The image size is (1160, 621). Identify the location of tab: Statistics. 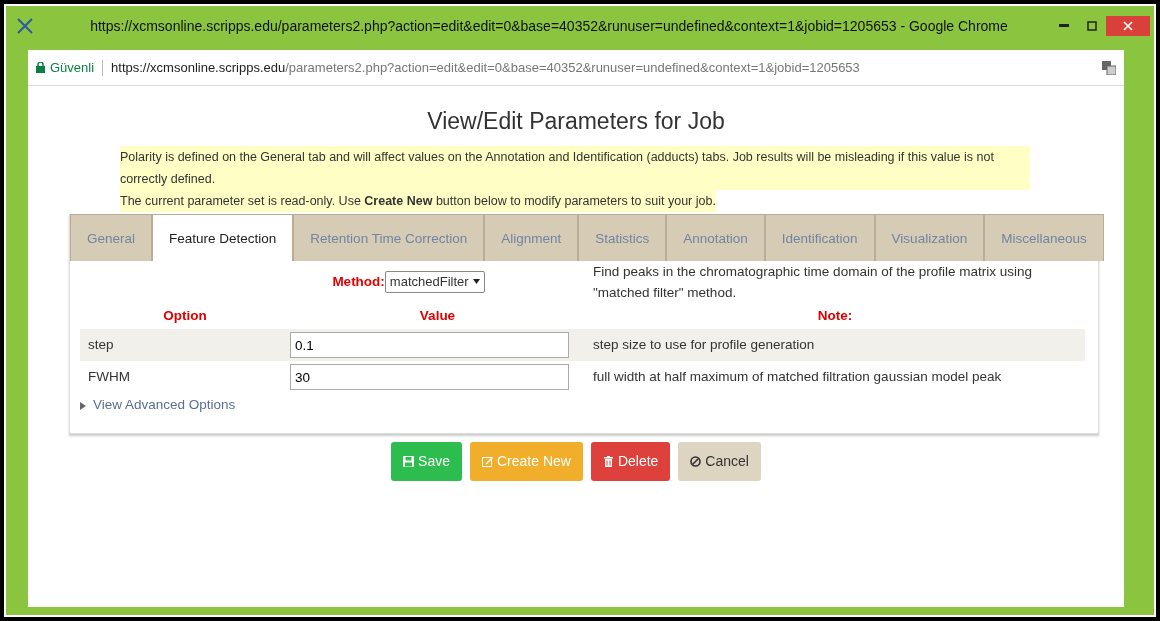
(622, 237).